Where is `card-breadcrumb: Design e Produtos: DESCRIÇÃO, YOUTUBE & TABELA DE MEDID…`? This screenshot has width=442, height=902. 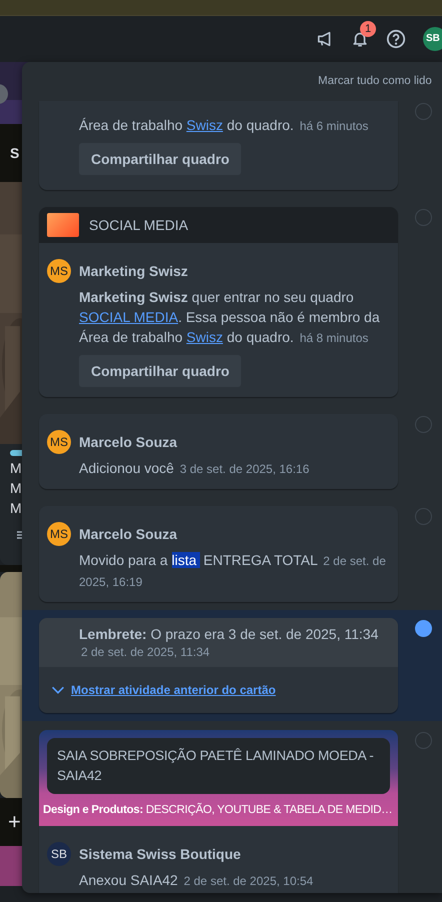 card-breadcrumb: Design e Produtos: DESCRIÇÃO, YOUTUBE & TABELA DE MEDID… is located at coordinates (218, 810).